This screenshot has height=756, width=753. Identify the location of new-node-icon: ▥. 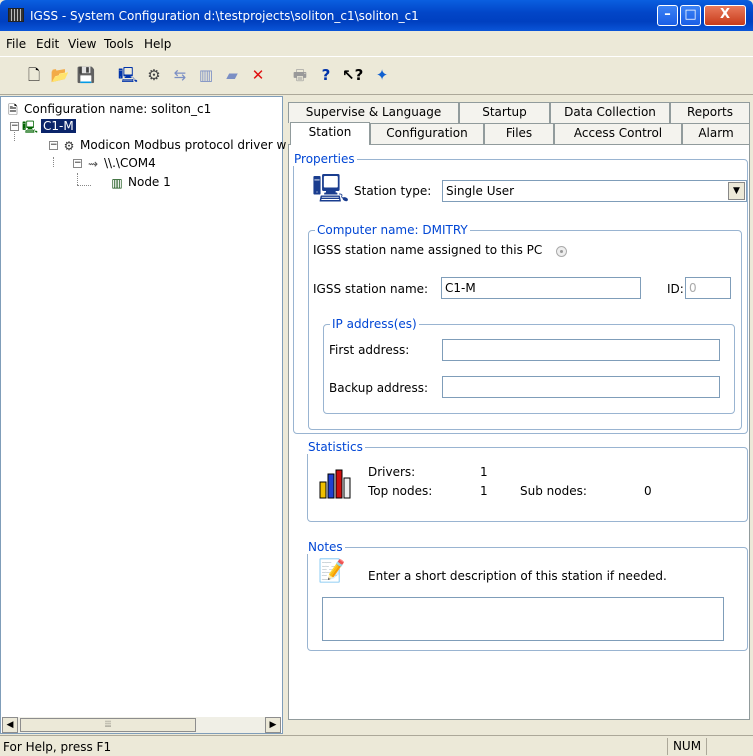
(206, 75).